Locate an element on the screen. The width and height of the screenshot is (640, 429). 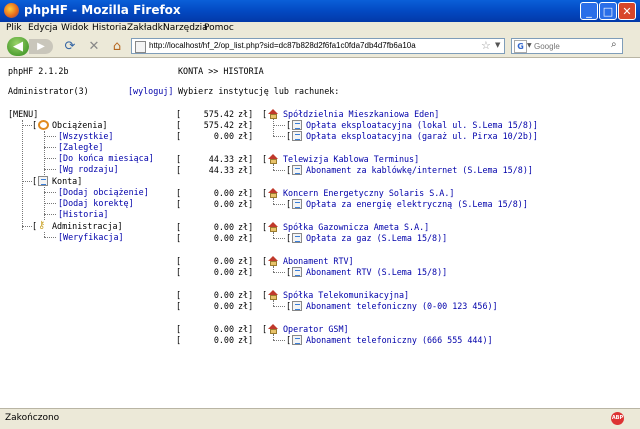
home-icon: ⌂ is located at coordinates (117, 47).